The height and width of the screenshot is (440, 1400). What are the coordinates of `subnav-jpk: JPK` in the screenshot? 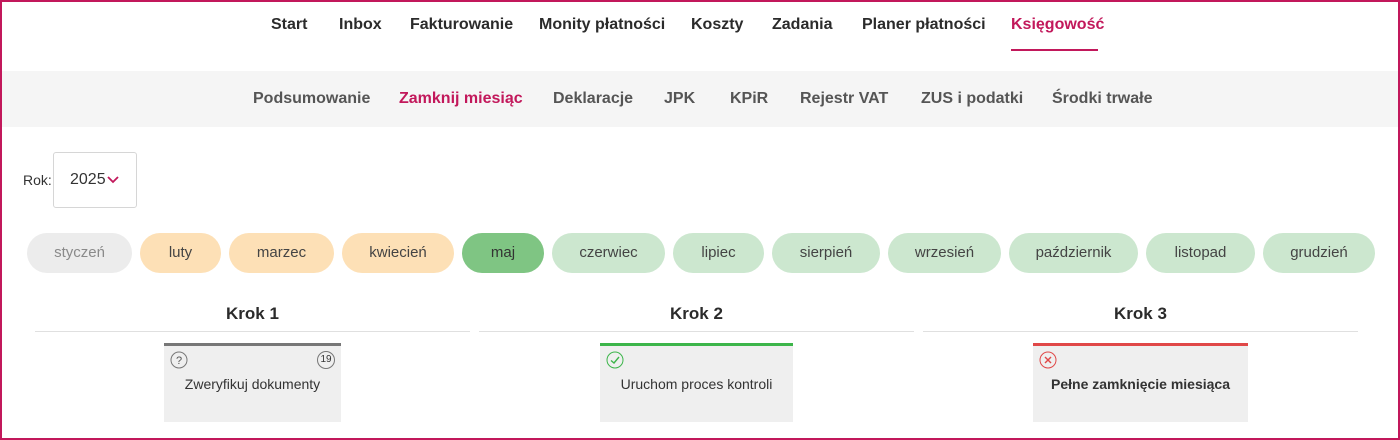 It's located at (679, 99).